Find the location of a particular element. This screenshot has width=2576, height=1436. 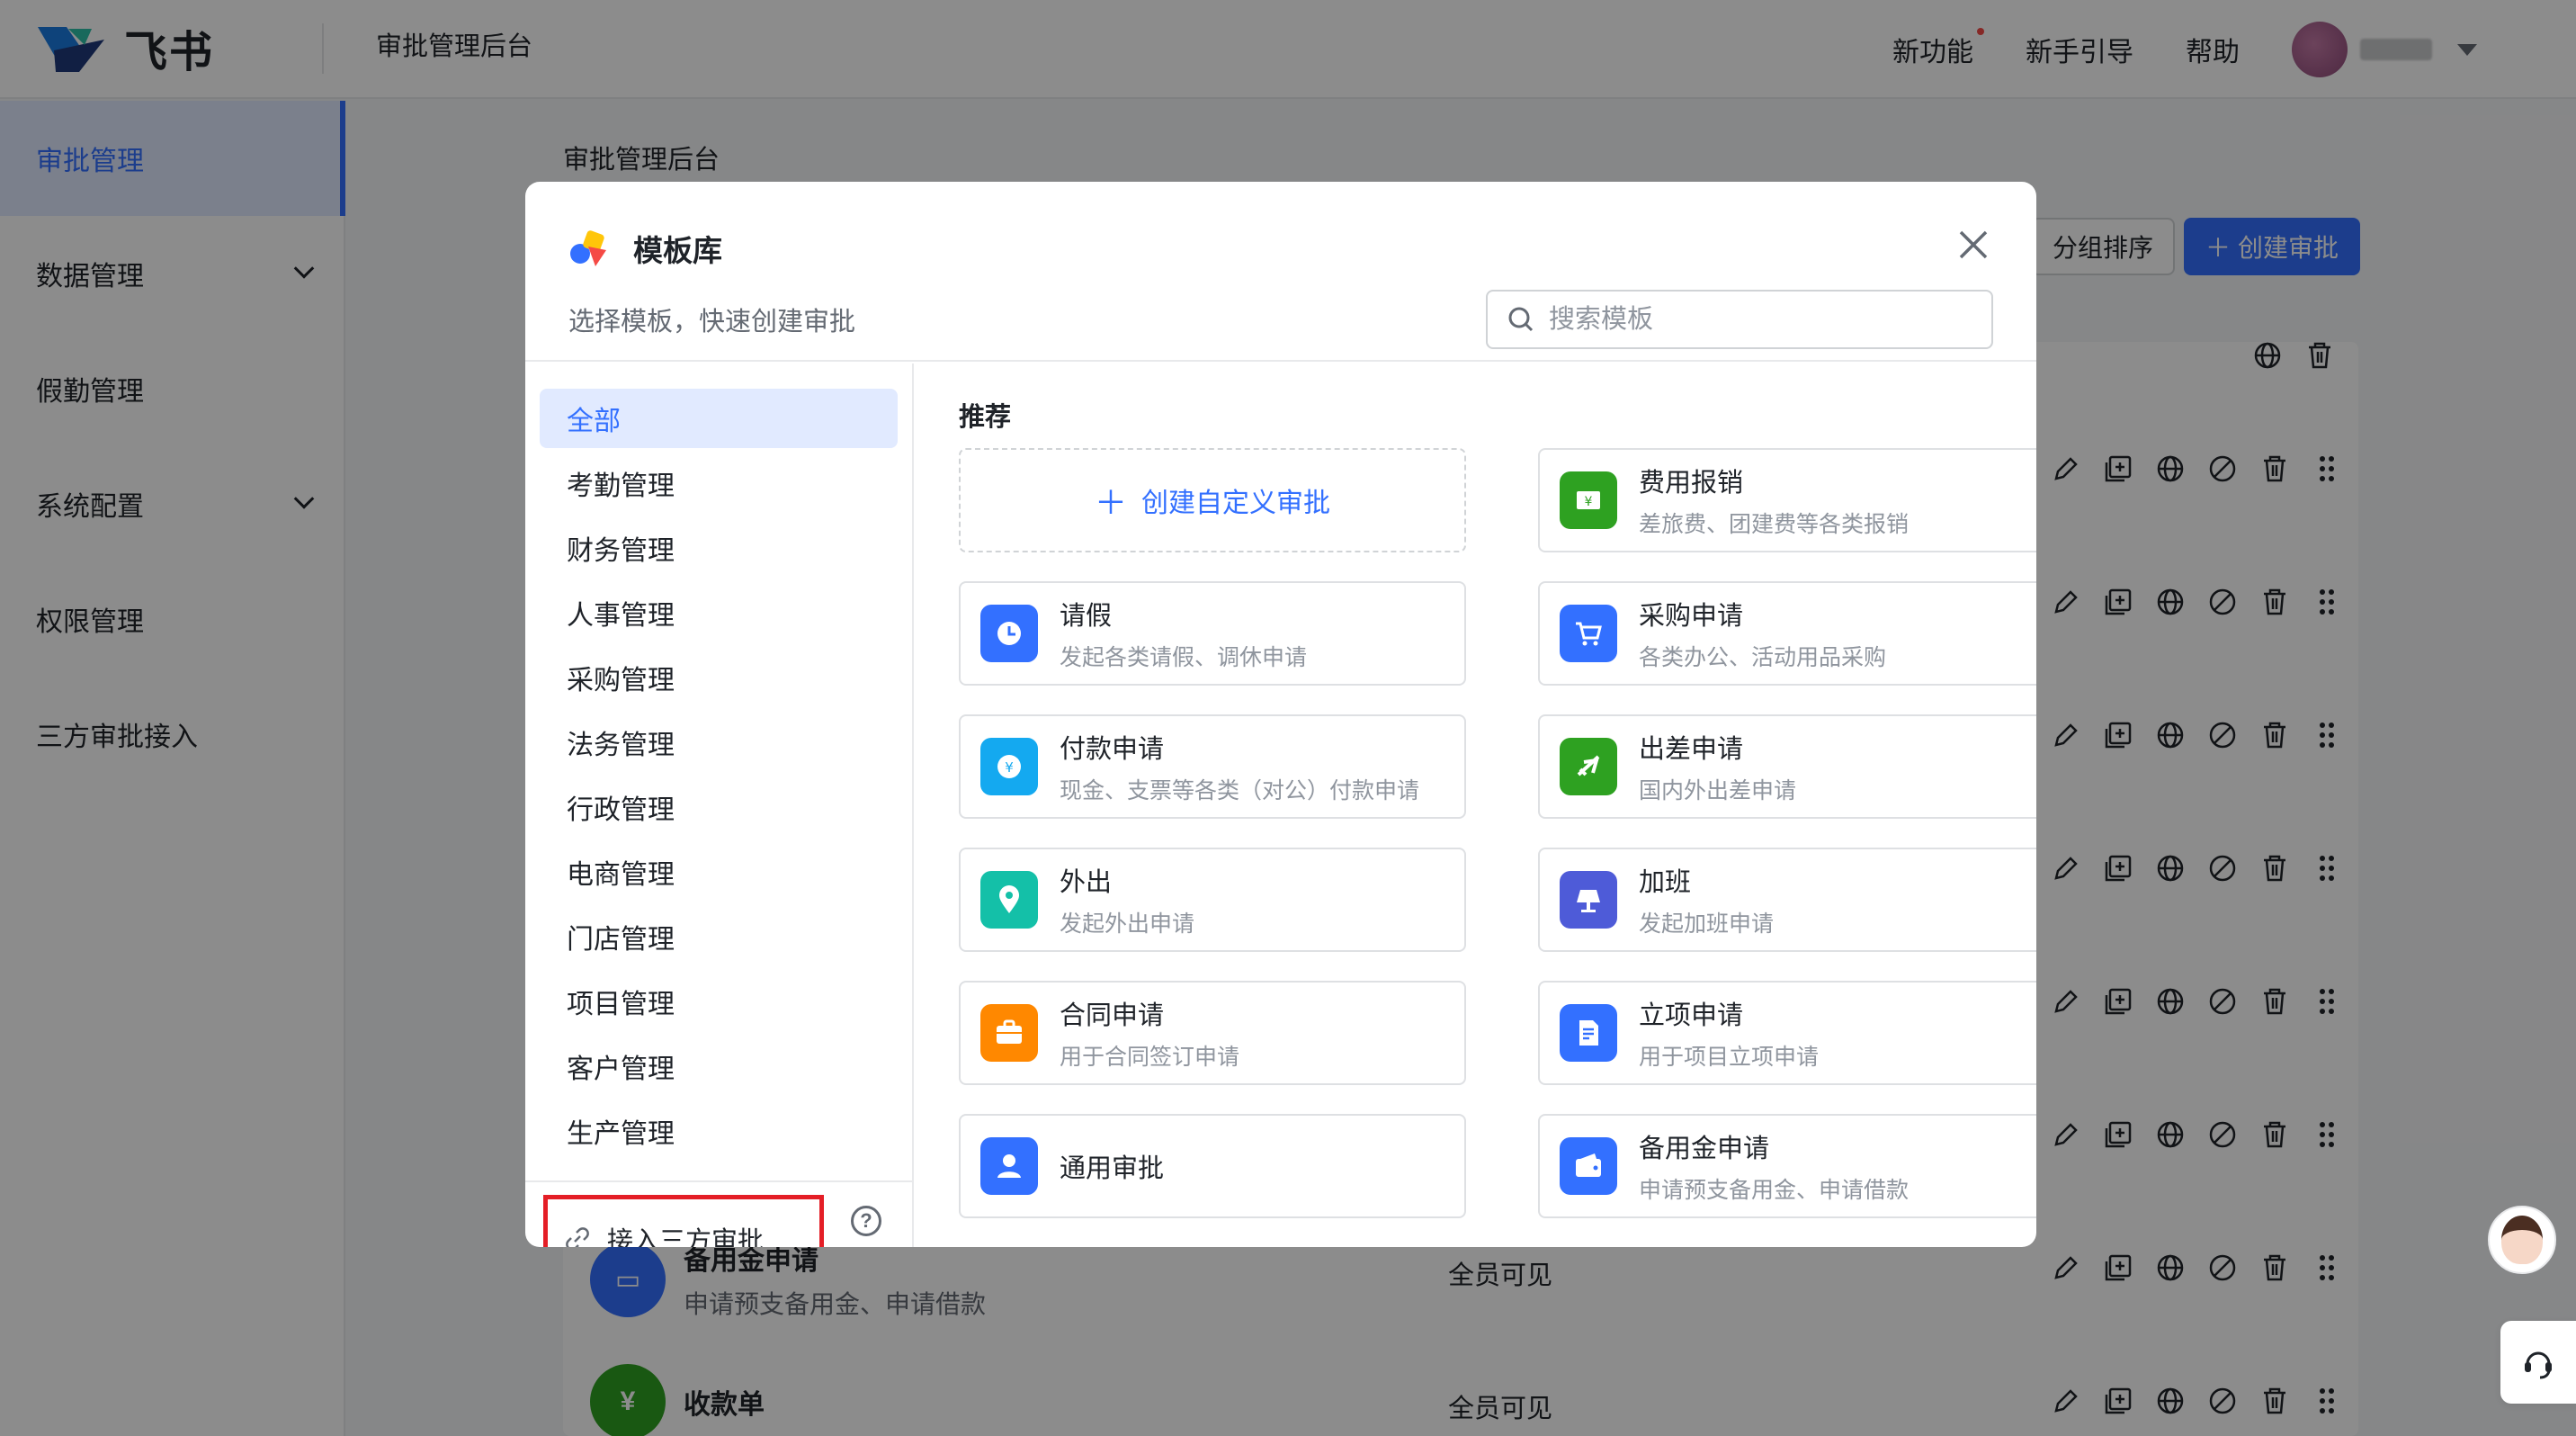

template-desc: 发起加班申请 is located at coordinates (1707, 924).